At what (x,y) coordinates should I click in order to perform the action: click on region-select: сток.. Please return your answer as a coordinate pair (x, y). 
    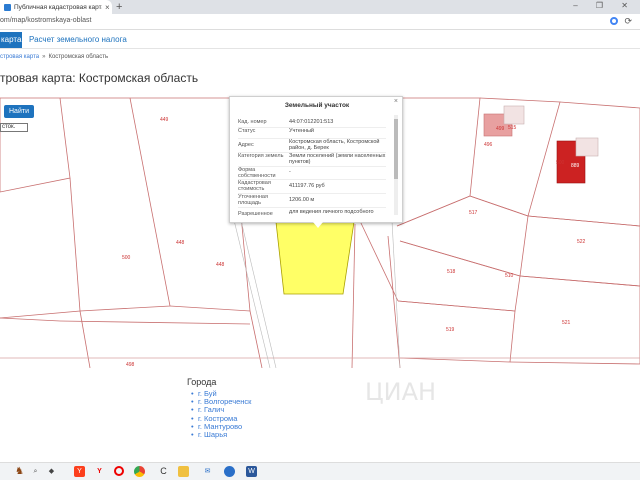
    Looking at the image, I should click on (14, 127).